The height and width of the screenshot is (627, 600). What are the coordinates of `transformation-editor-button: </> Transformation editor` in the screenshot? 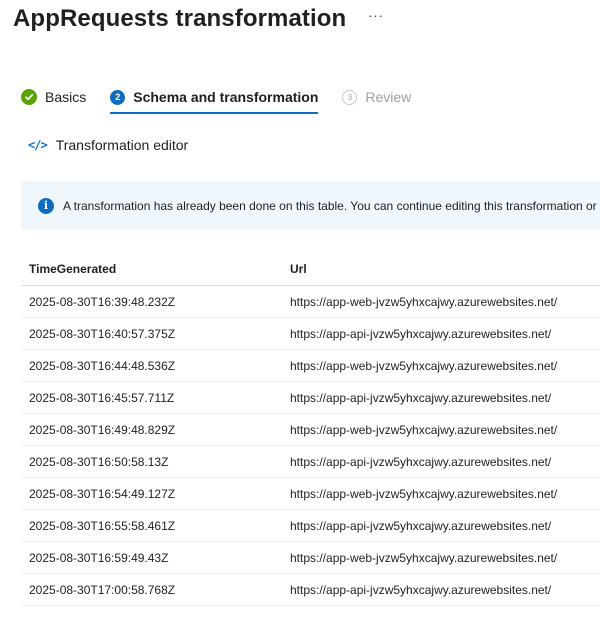 It's located at (108, 145).